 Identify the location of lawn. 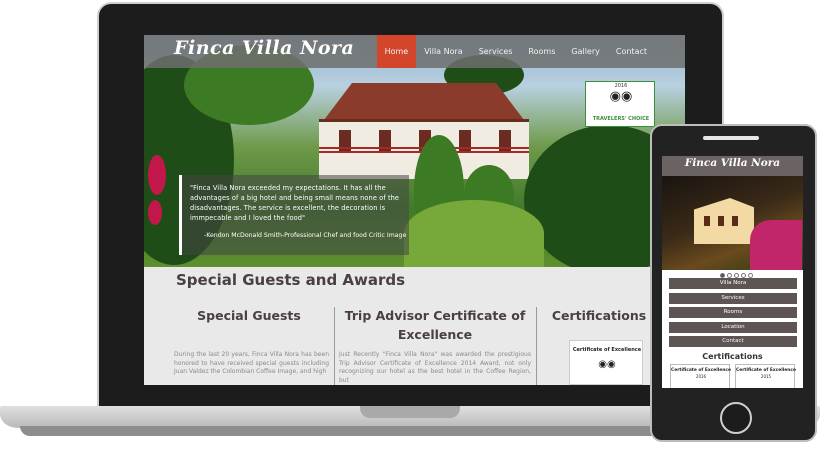
(474, 233).